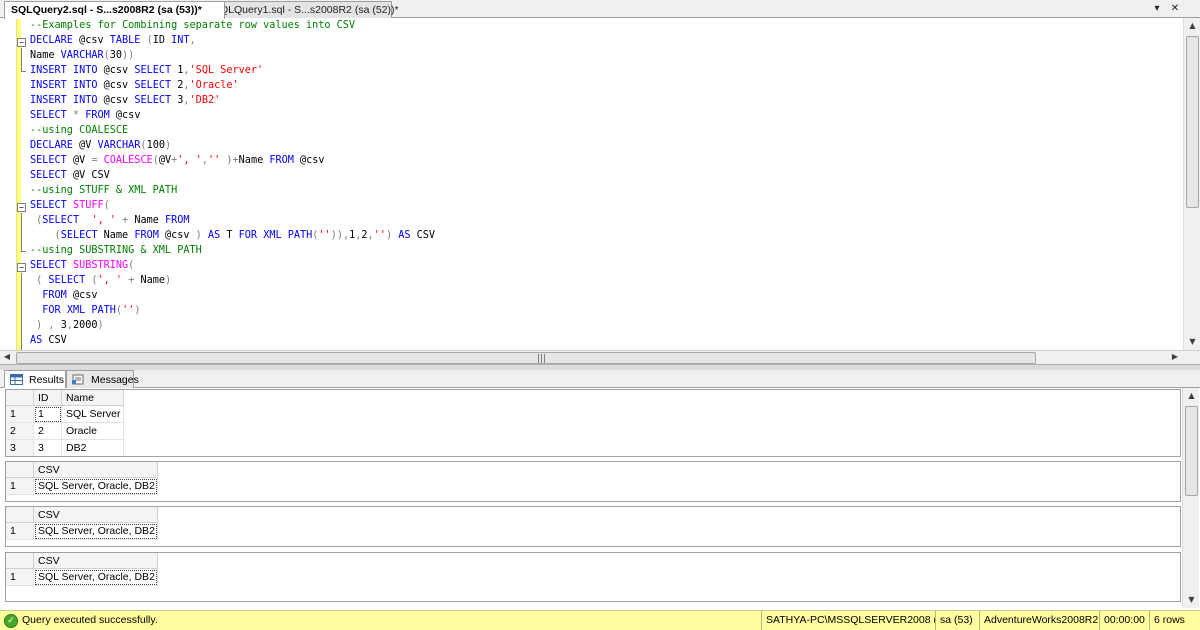 The height and width of the screenshot is (630, 1200). Describe the element at coordinates (85, 70) in the screenshot. I see `code-token: INTO` at that location.